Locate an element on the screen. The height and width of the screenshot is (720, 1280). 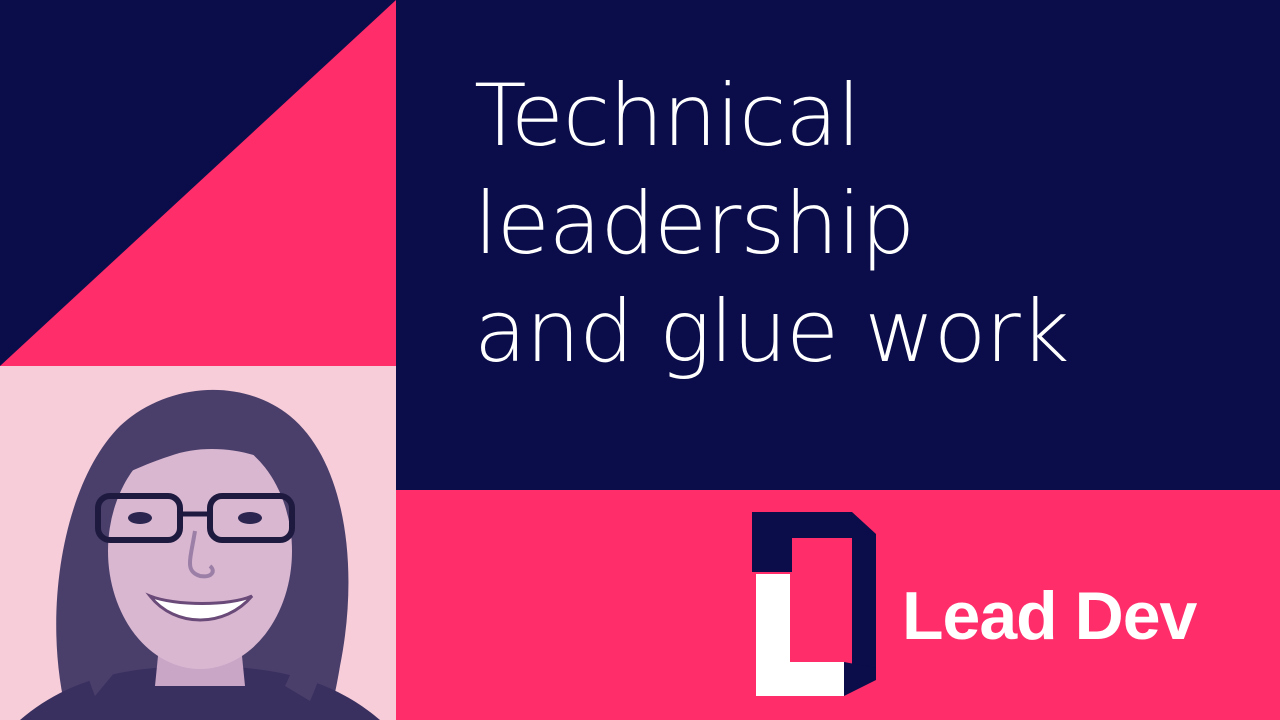
talk-title-line-1: Technical is located at coordinates (667, 116).